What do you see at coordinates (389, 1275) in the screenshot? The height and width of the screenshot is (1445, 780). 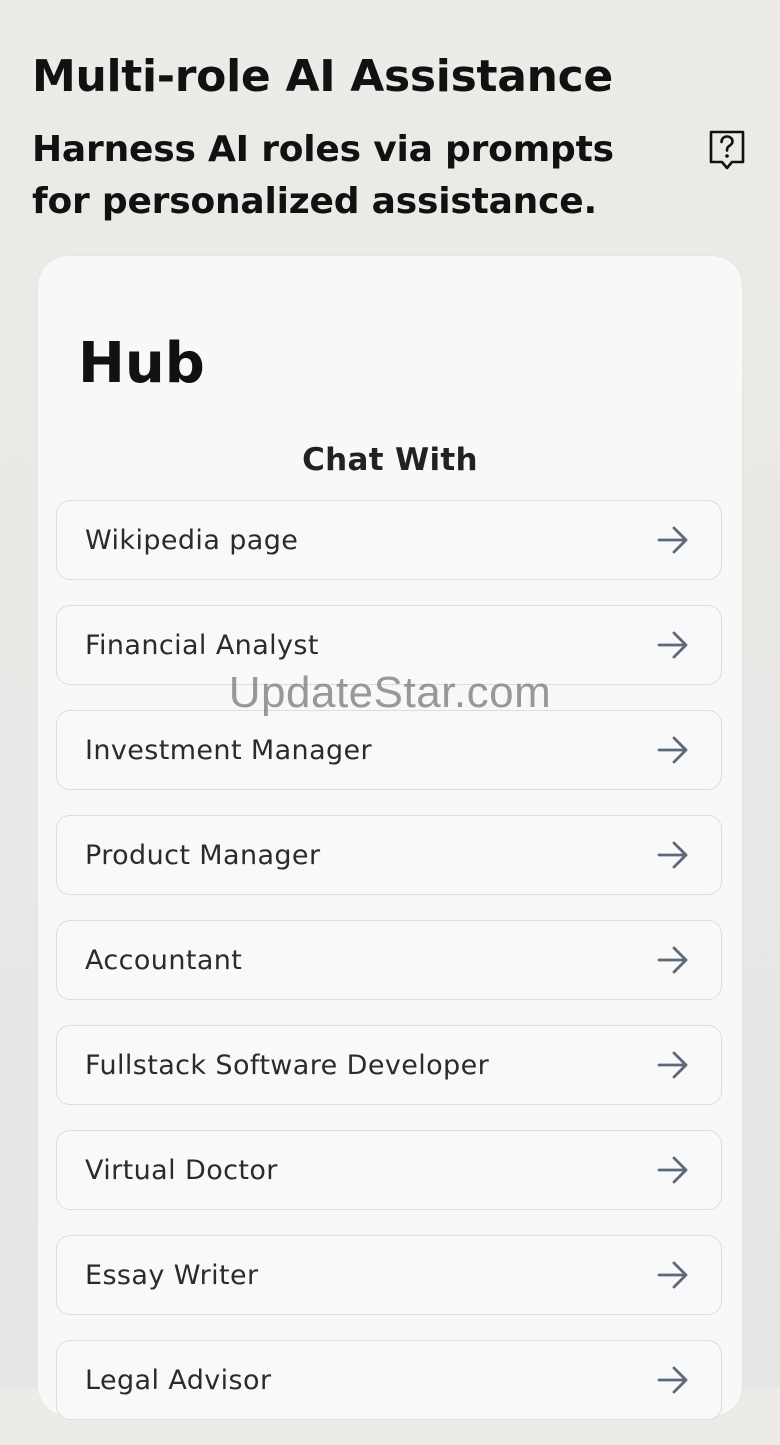 I see `role-item-essay-writer: Essay Writer` at bounding box center [389, 1275].